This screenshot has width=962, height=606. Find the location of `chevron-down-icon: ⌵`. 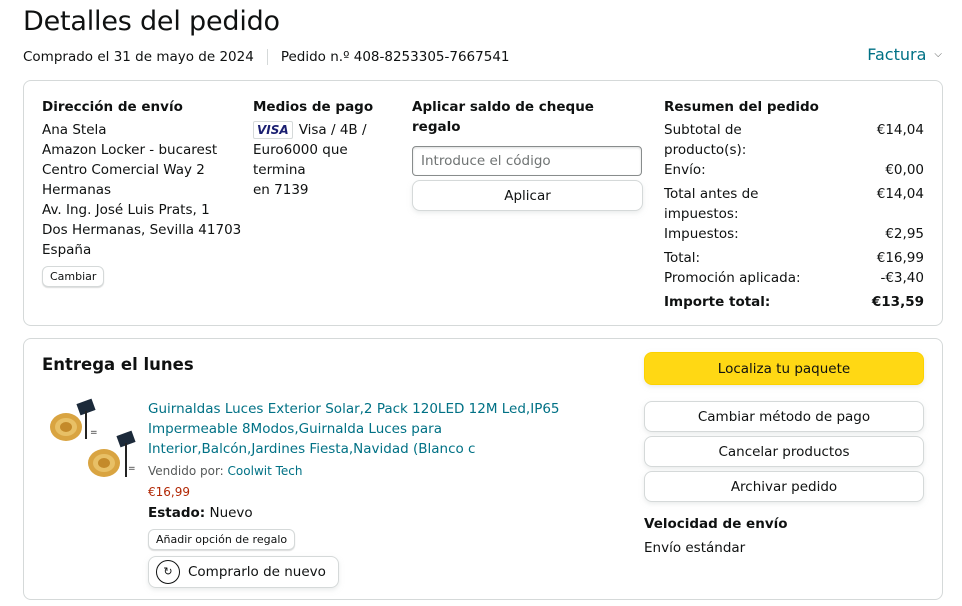

chevron-down-icon: ⌵ is located at coordinates (938, 54).